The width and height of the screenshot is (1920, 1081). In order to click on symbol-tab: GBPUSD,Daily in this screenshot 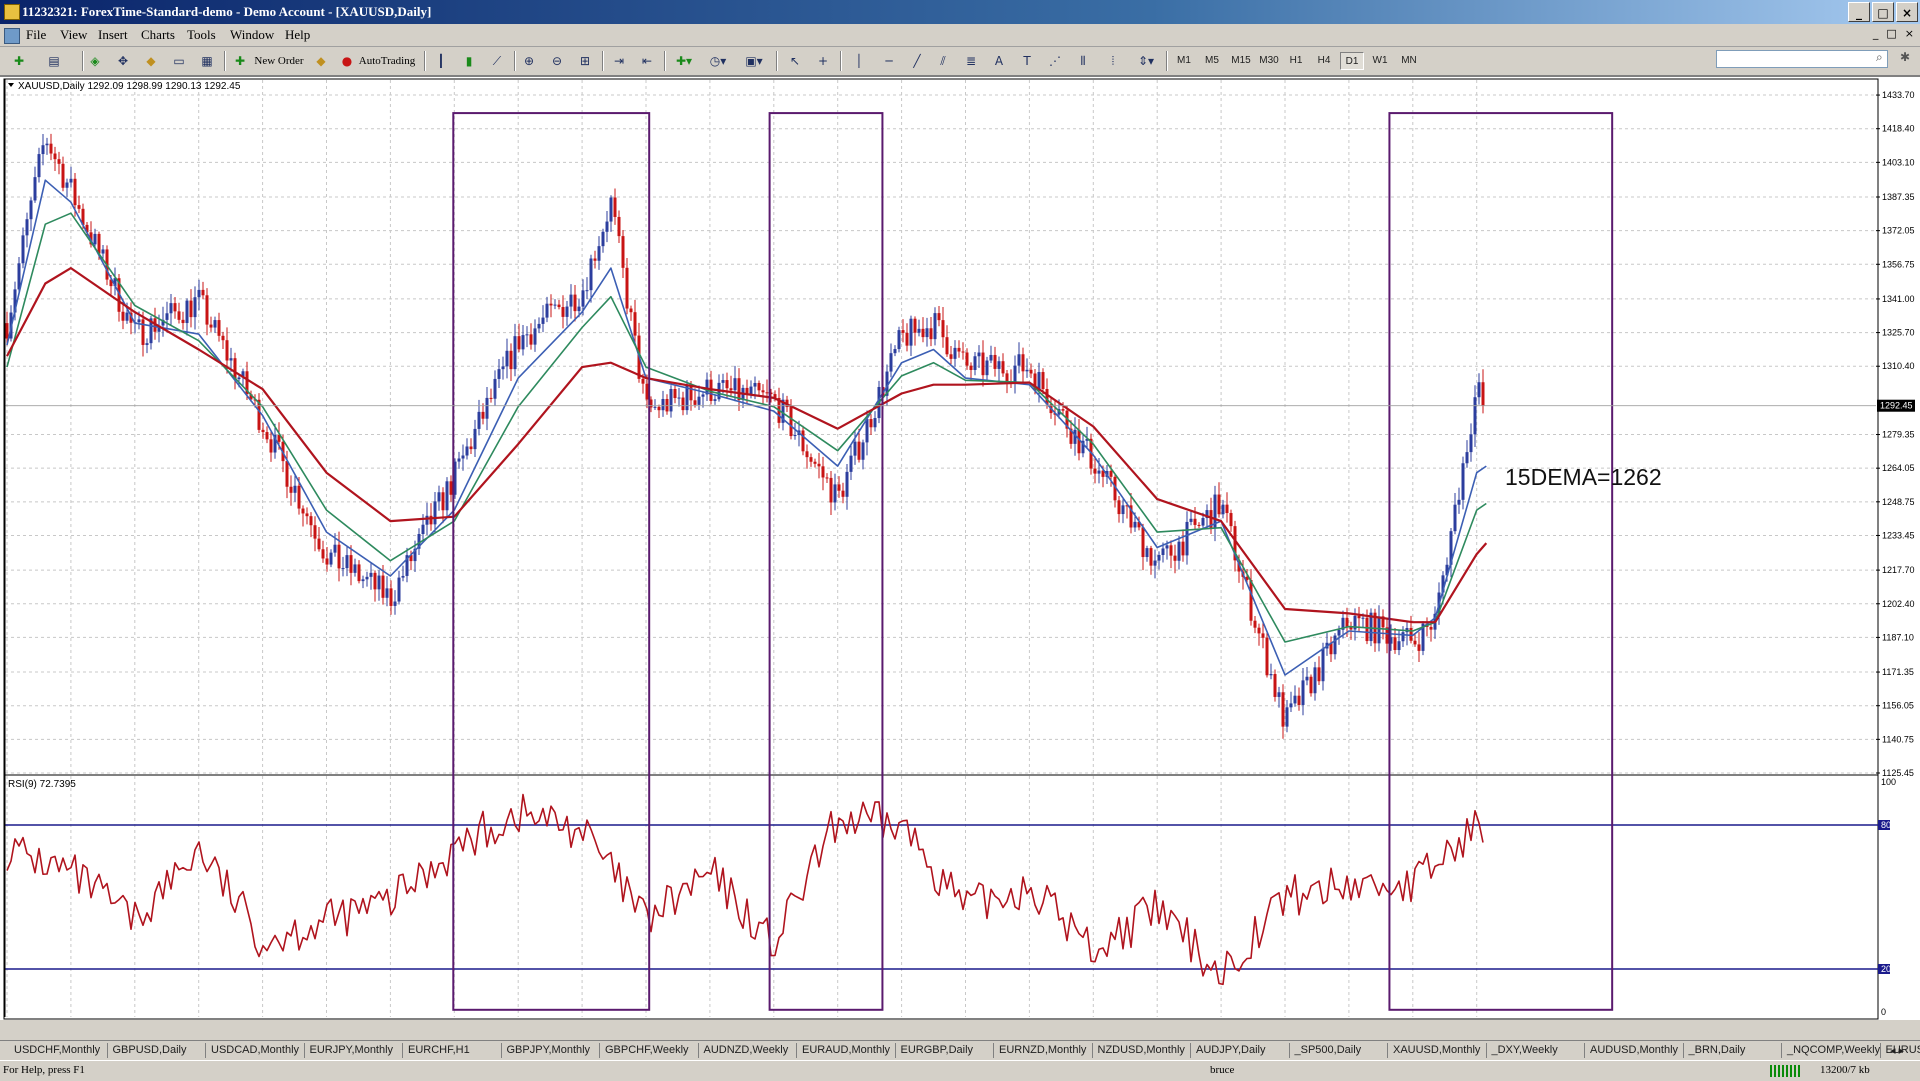, I will do `click(150, 1050)`.